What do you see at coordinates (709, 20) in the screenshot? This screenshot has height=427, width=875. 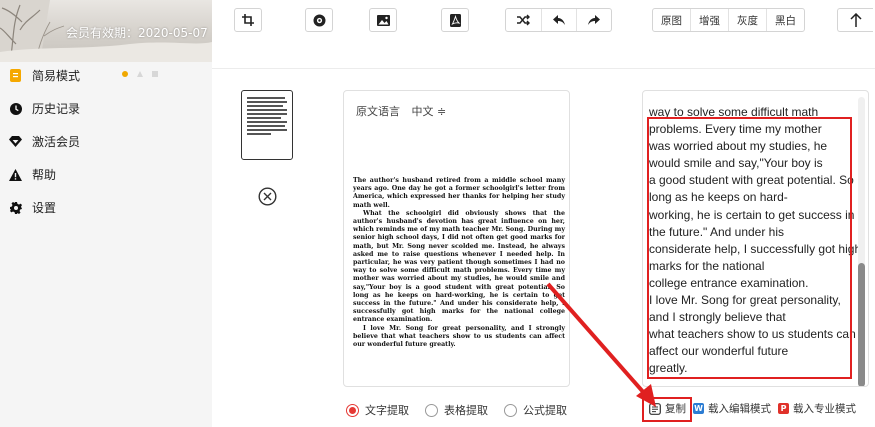 I see `filter-enhance: 增强` at bounding box center [709, 20].